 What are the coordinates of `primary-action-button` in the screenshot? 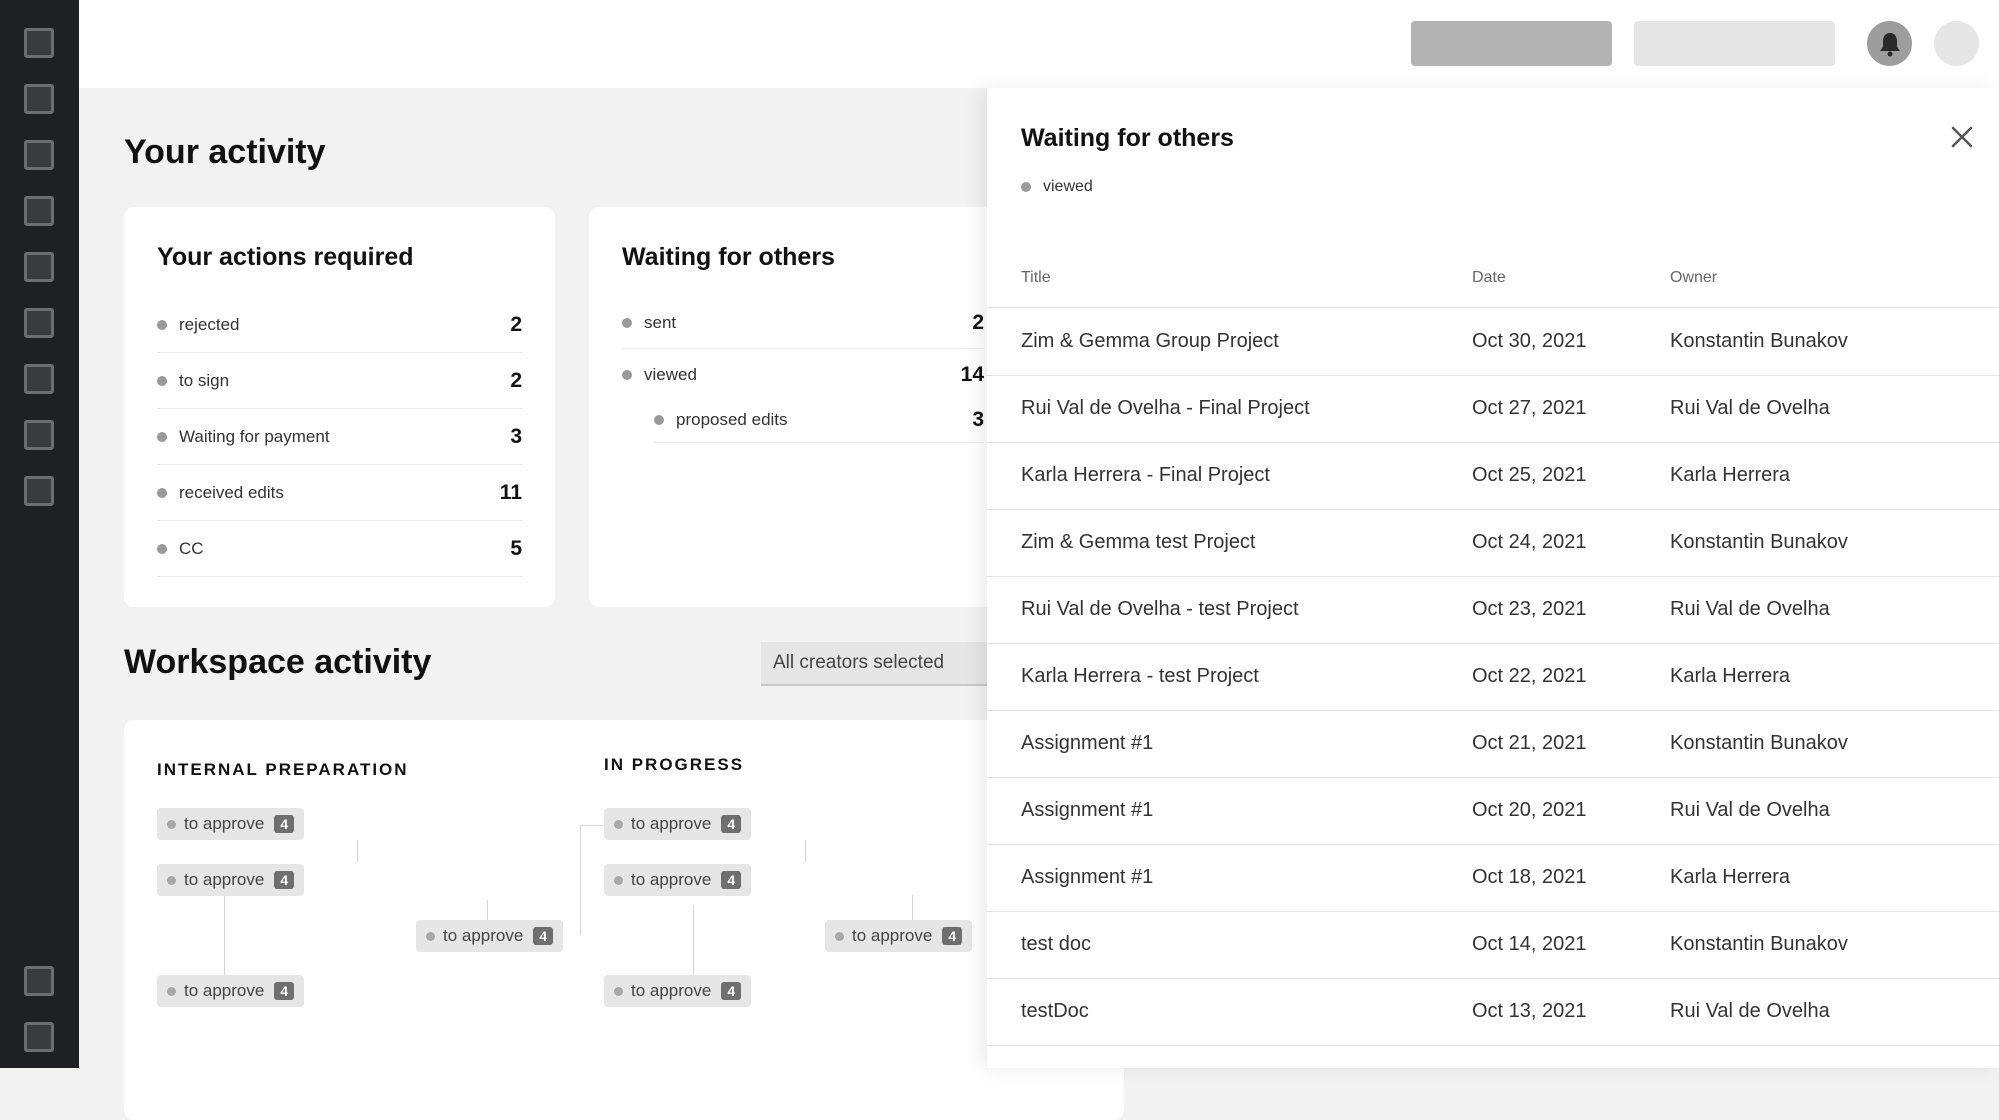 It's located at (1511, 43).